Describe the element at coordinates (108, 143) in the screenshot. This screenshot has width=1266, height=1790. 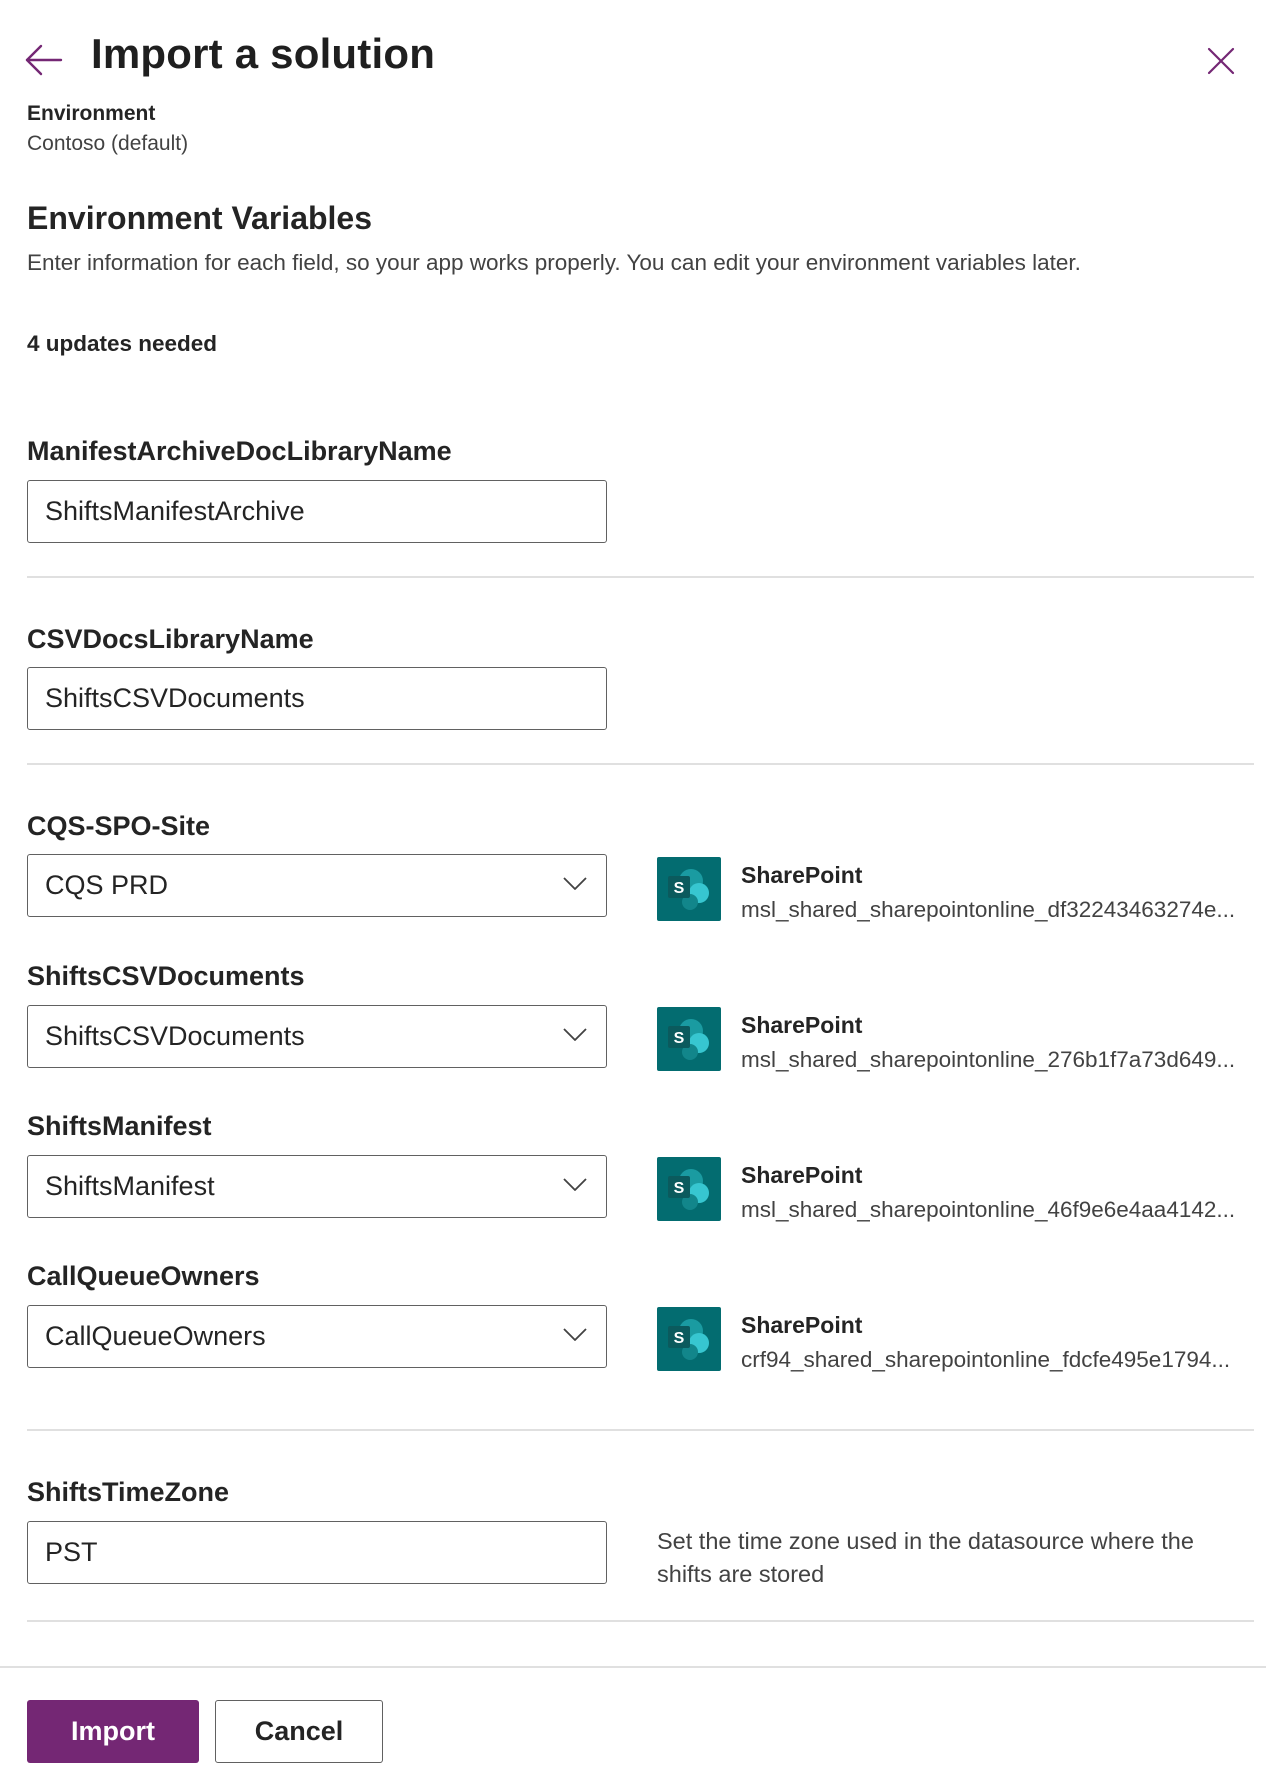
I see `environment-value: Contoso (default)` at that location.